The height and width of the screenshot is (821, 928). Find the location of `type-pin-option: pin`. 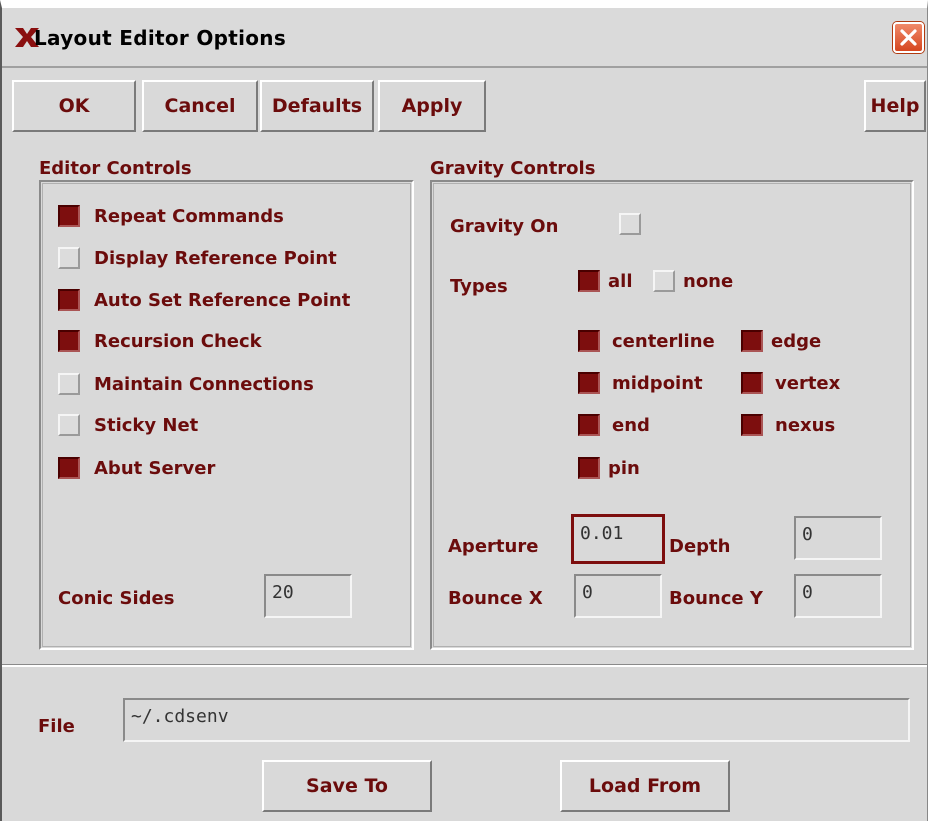

type-pin-option: pin is located at coordinates (609, 468).